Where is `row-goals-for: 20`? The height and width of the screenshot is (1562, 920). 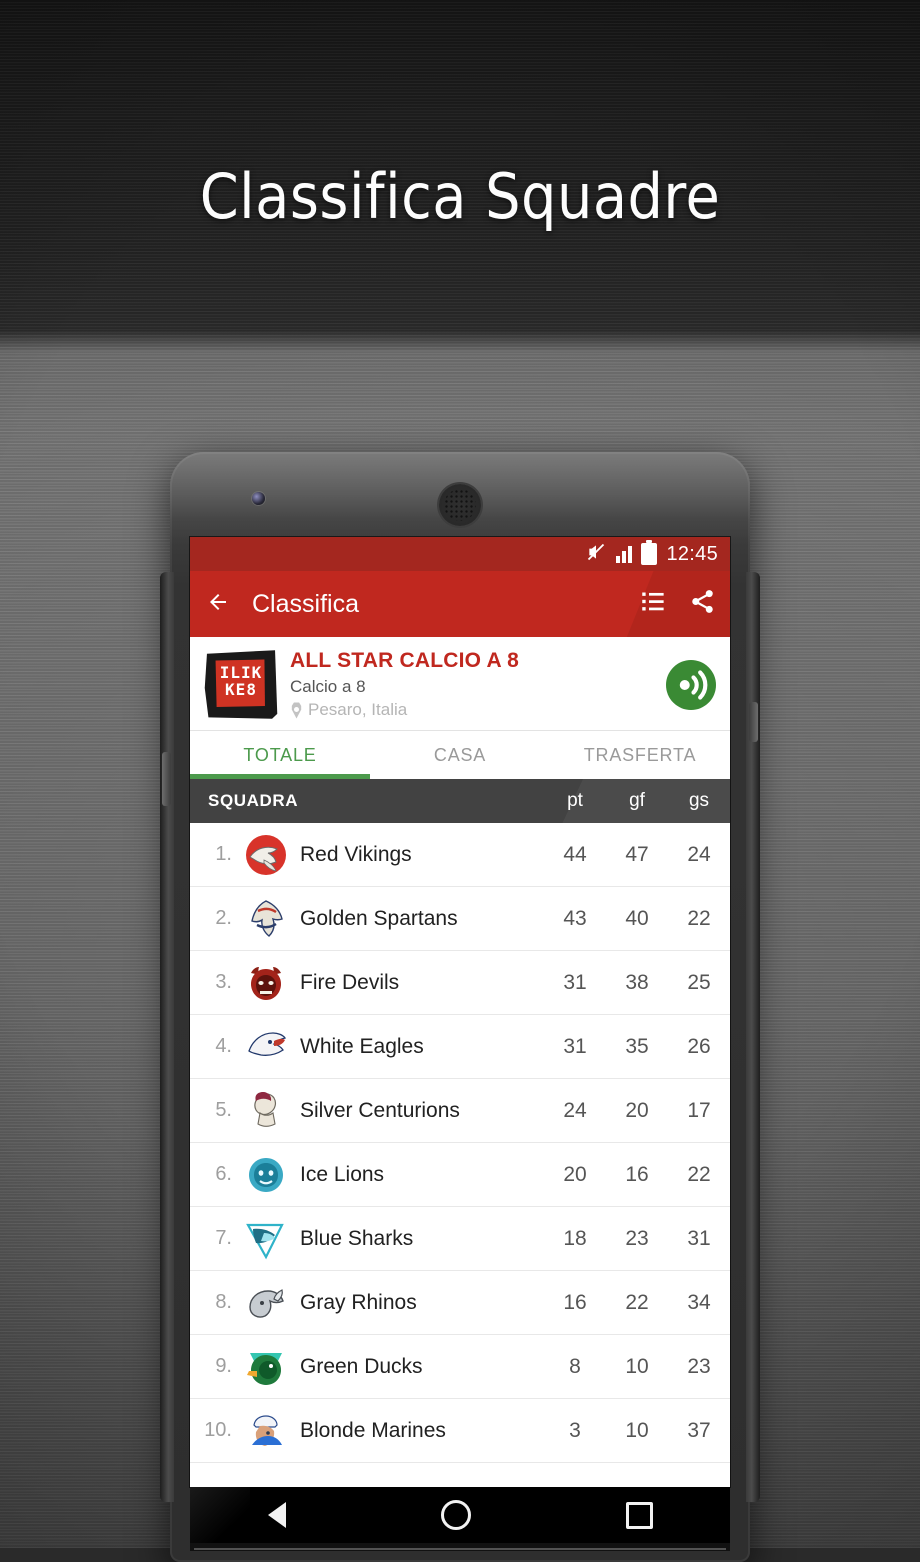
row-goals-for: 20 is located at coordinates (637, 1110).